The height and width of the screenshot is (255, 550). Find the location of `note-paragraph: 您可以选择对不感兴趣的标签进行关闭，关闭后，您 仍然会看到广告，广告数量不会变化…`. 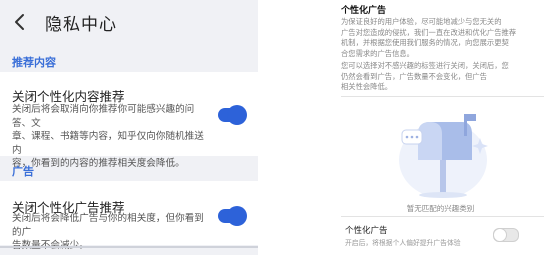

note-paragraph: 您可以选择对不感兴趣的标签进行关闭，关闭后，您 仍然会看到广告，广告数量不会变化… is located at coordinates (442, 77).